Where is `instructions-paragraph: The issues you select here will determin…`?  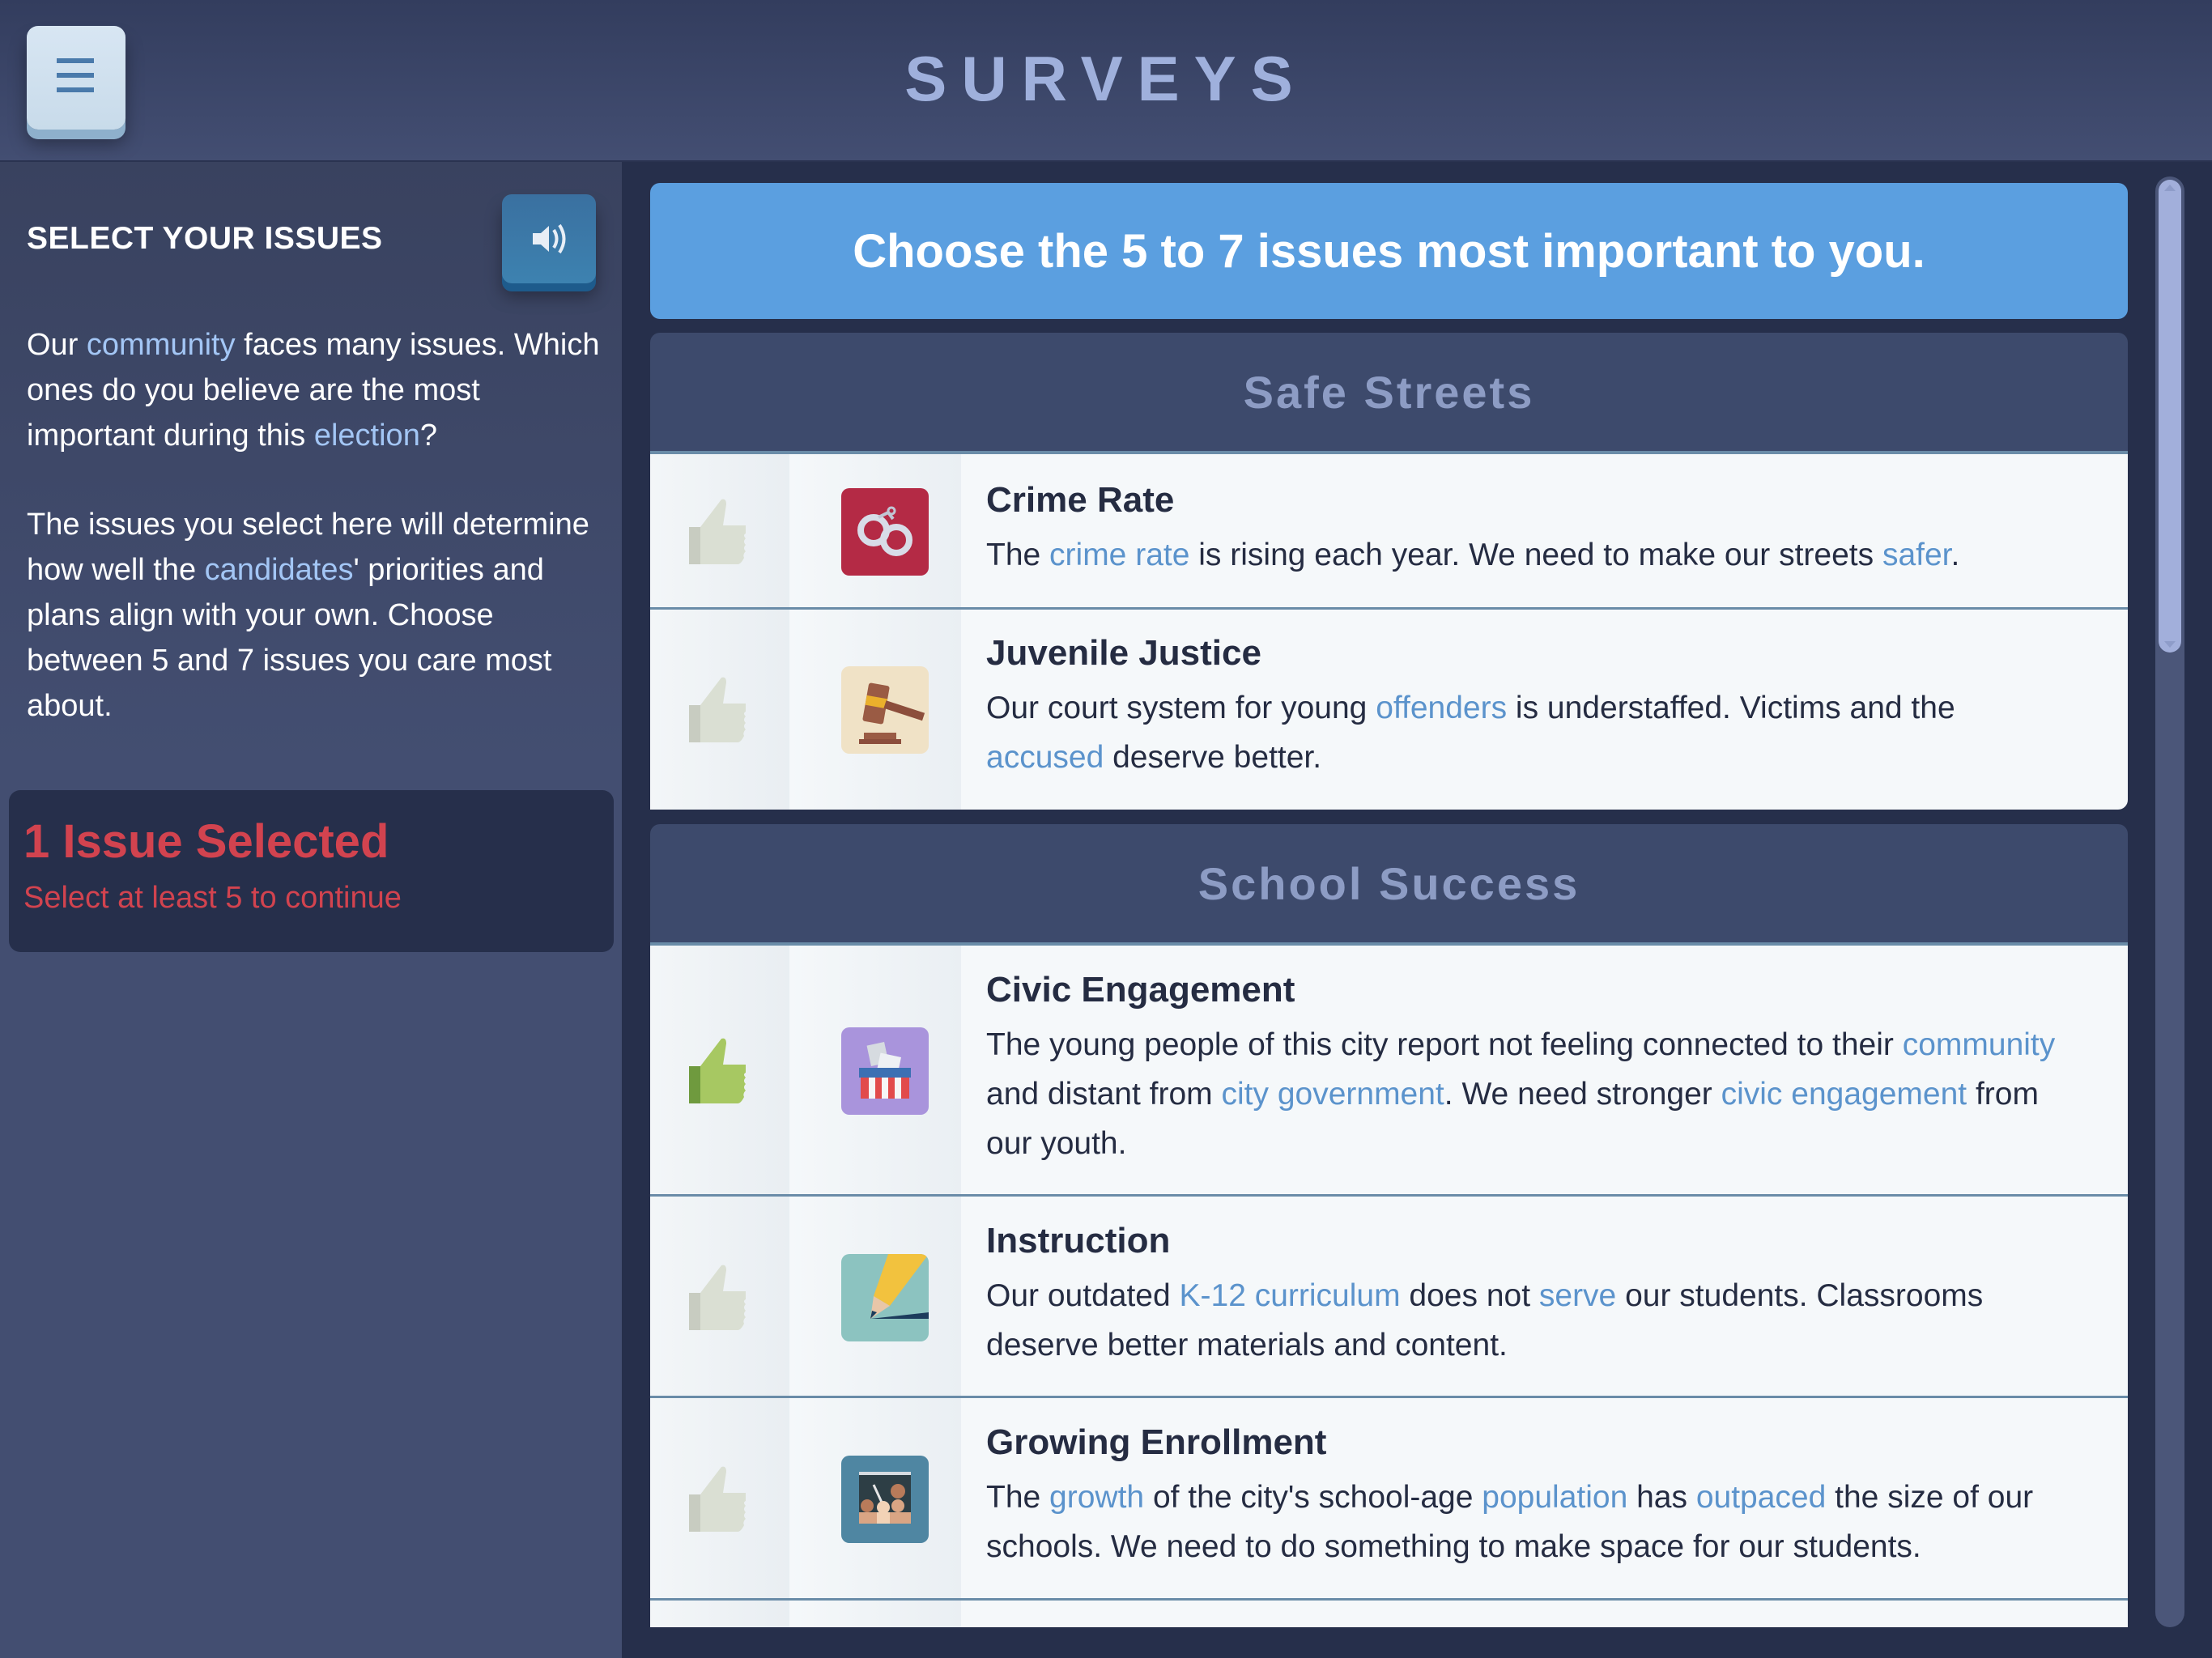
instructions-paragraph: The issues you select here will determin… is located at coordinates (314, 615).